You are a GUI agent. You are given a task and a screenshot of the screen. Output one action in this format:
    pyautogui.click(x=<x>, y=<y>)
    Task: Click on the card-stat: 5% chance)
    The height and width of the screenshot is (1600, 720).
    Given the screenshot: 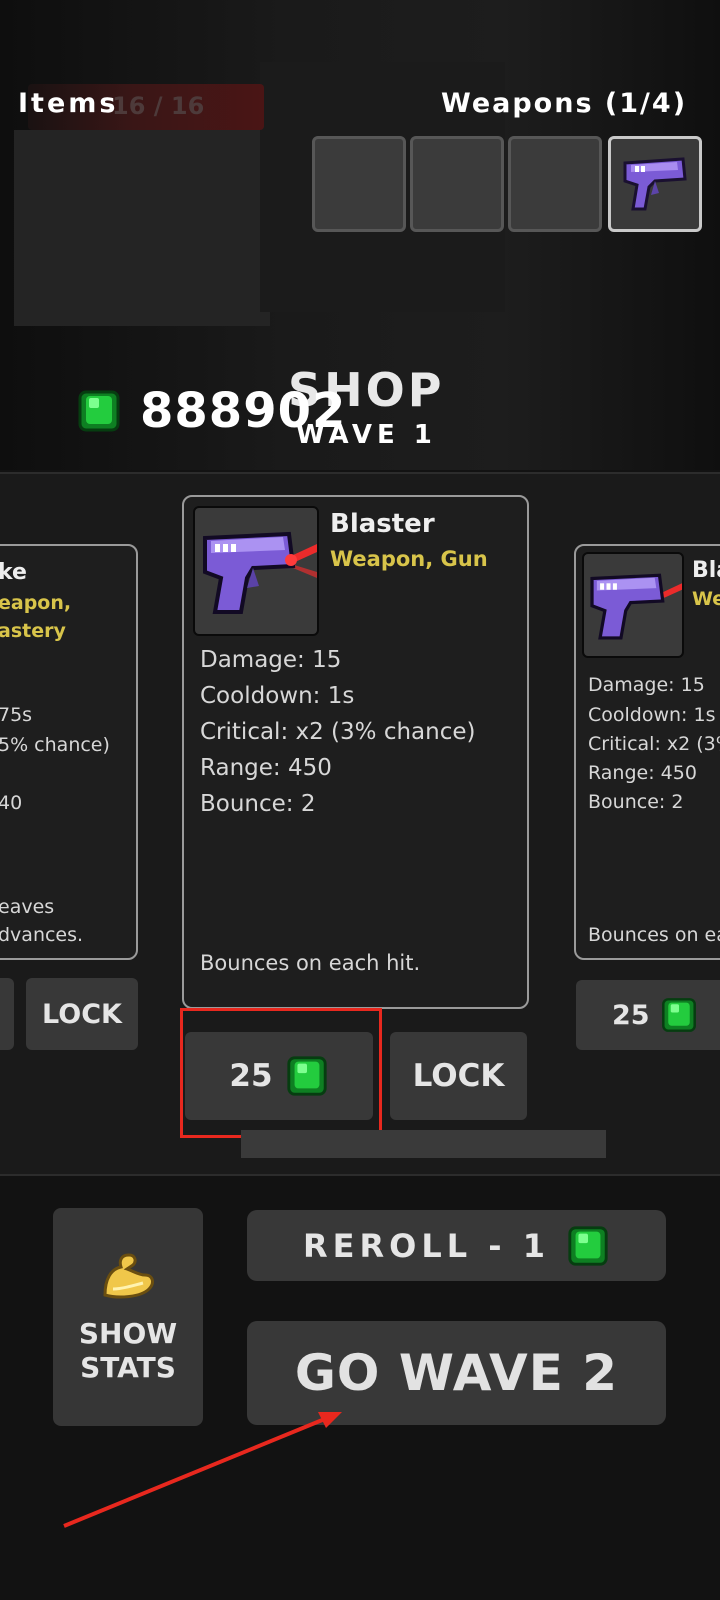 What is the action you would take?
    pyautogui.click(x=55, y=745)
    